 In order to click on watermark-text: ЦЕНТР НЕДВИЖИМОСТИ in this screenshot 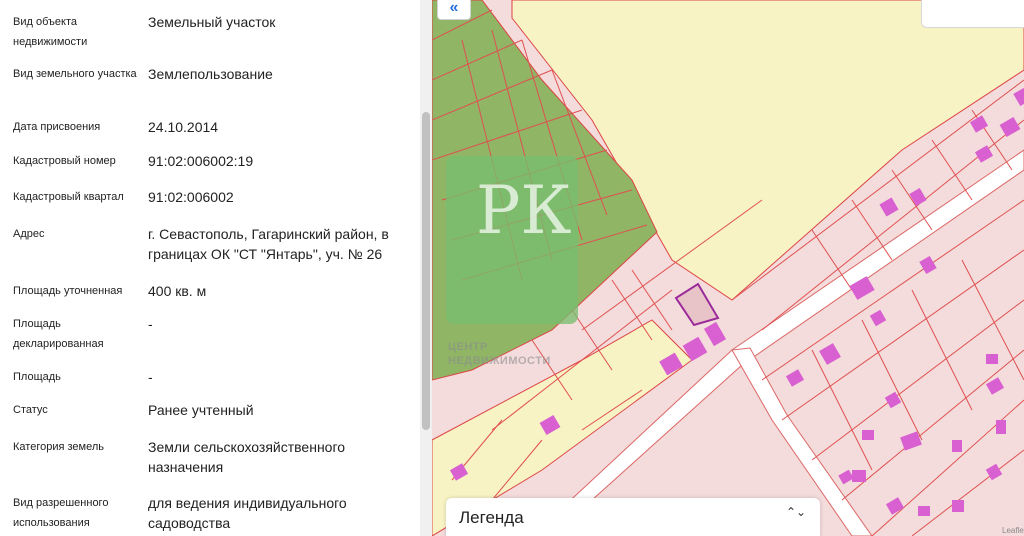, I will do `click(499, 354)`.